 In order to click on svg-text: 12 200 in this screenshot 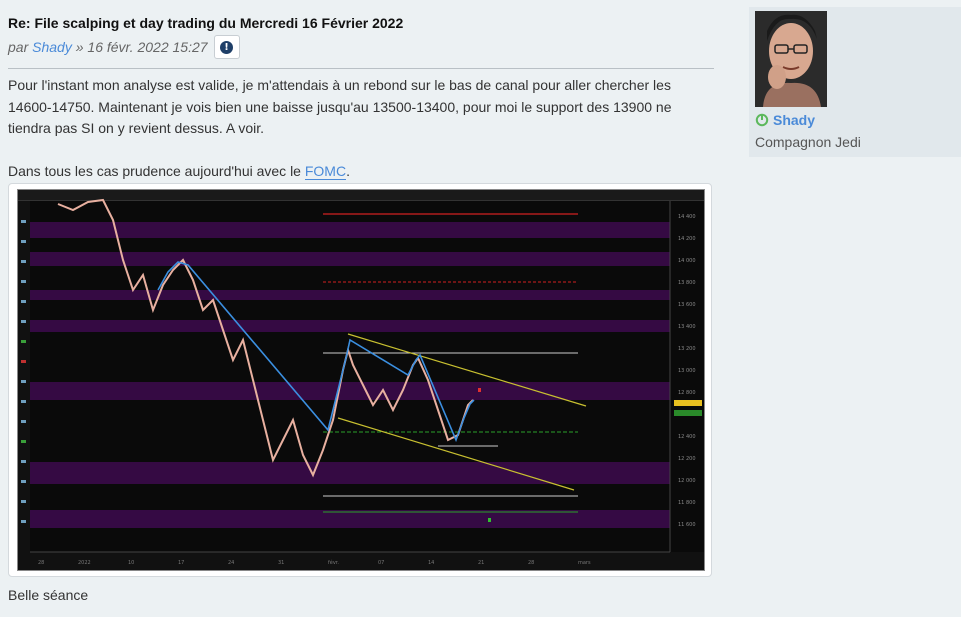, I will do `click(687, 459)`.